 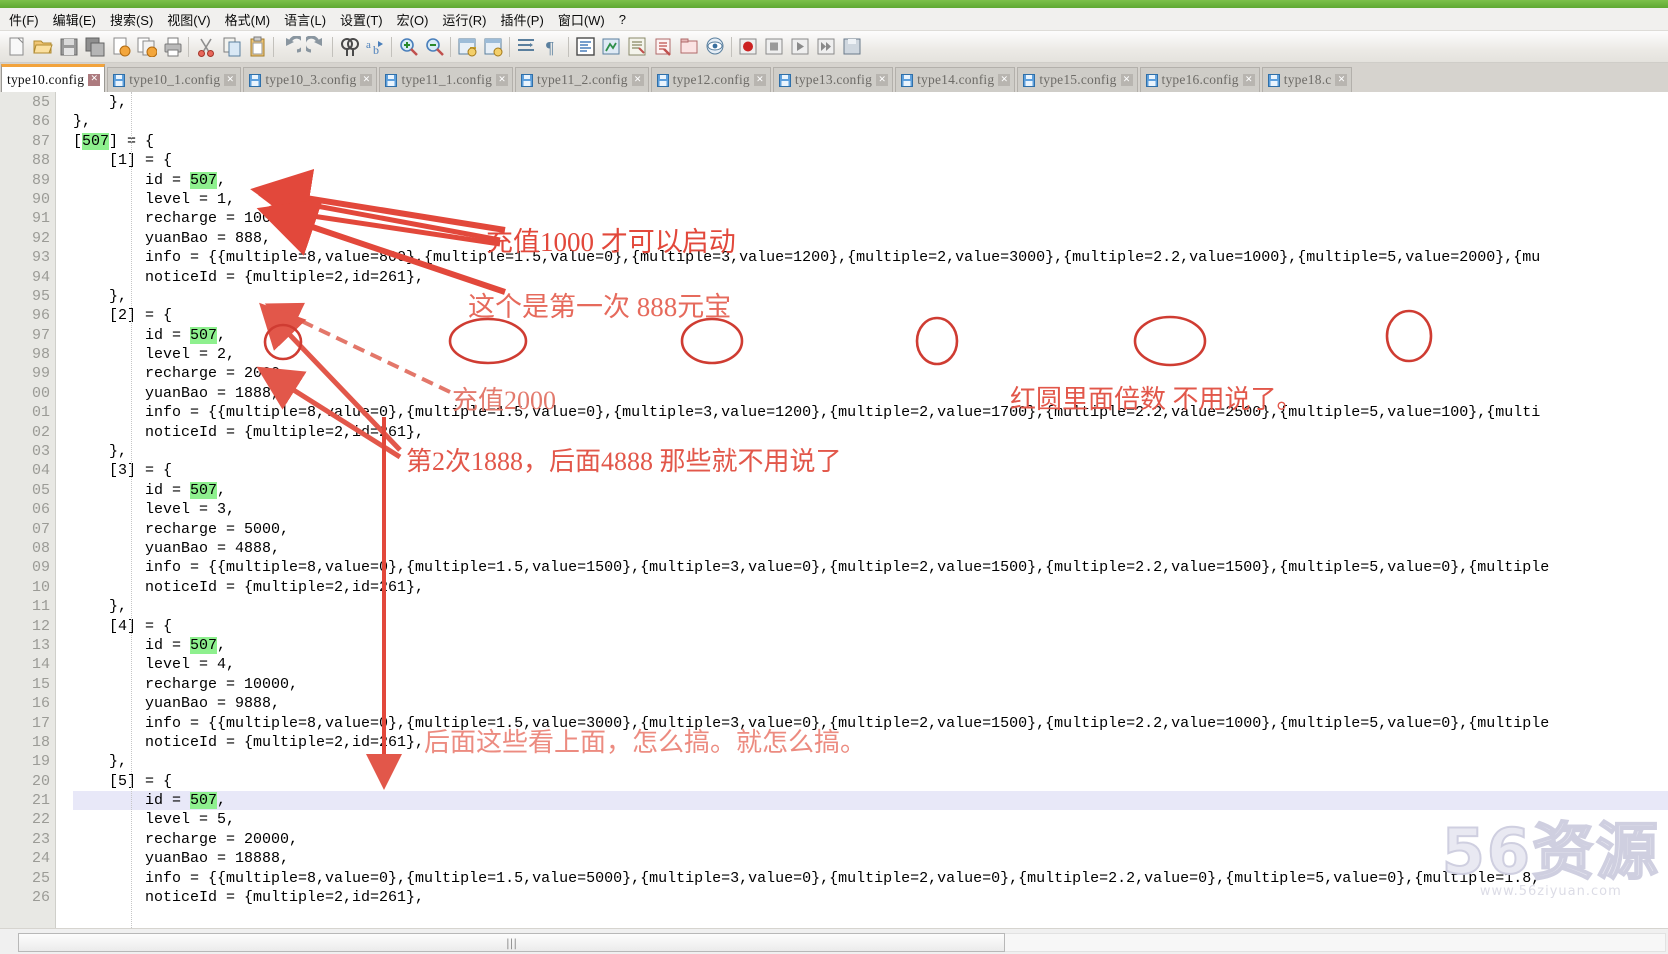 What do you see at coordinates (467, 47) in the screenshot?
I see `sync-scroll-vertical-icon` at bounding box center [467, 47].